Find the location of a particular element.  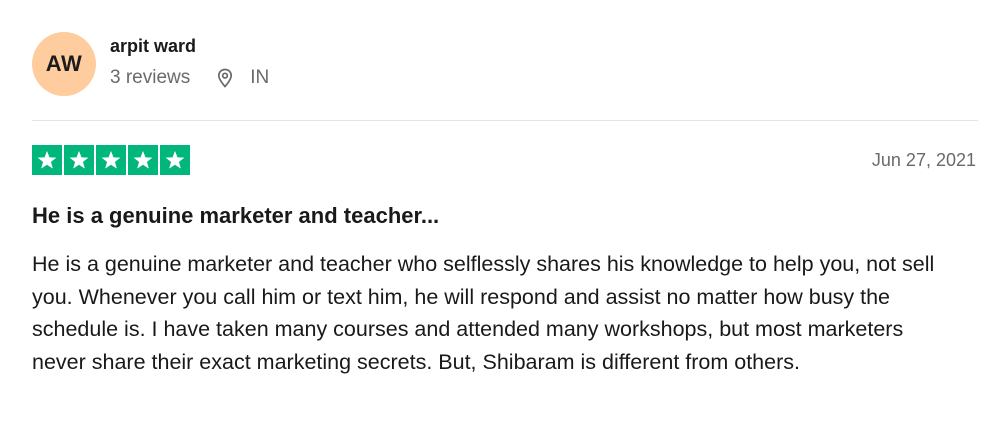

review-date: Jun 27, 2021 is located at coordinates (923, 160).